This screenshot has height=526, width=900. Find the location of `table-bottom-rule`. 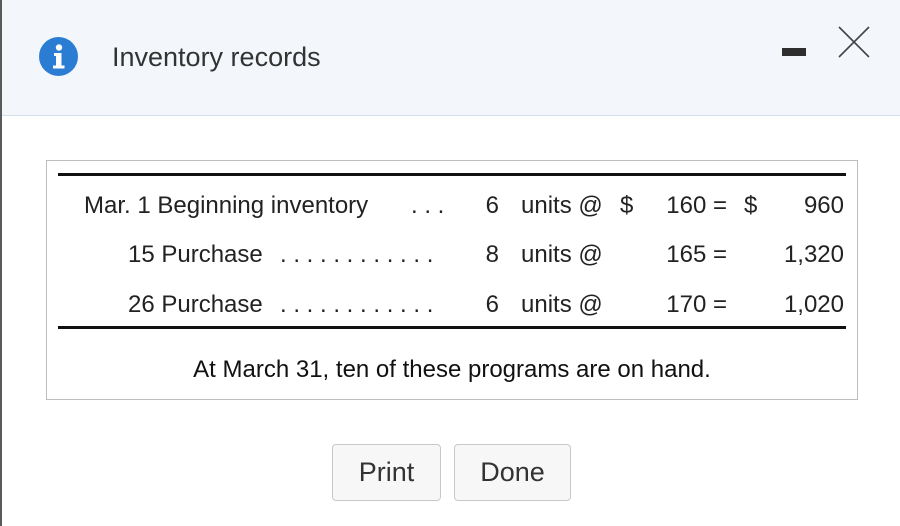

table-bottom-rule is located at coordinates (452, 327).